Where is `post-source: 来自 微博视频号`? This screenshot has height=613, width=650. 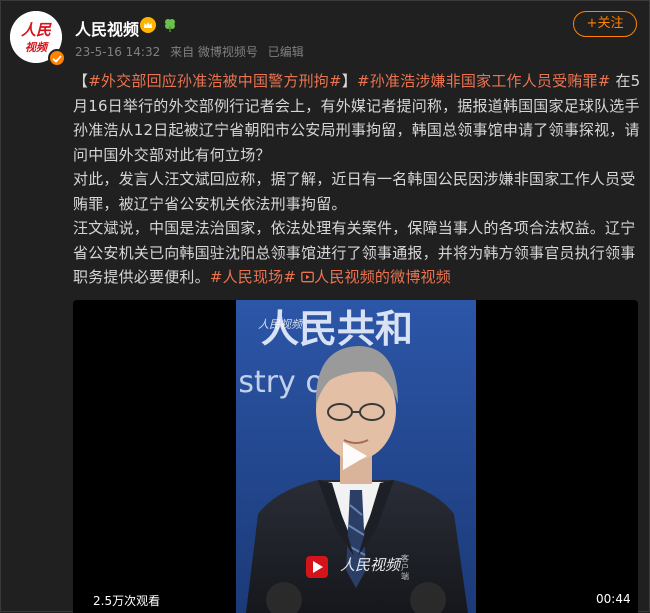
post-source: 来自 微博视频号 is located at coordinates (214, 52).